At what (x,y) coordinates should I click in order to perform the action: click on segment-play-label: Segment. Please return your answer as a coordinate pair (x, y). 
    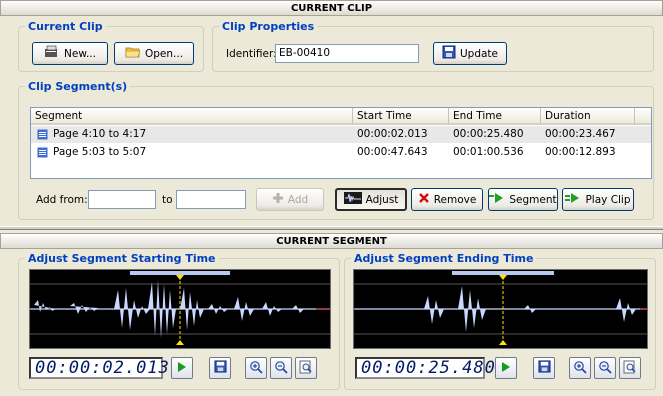
    Looking at the image, I should click on (533, 199).